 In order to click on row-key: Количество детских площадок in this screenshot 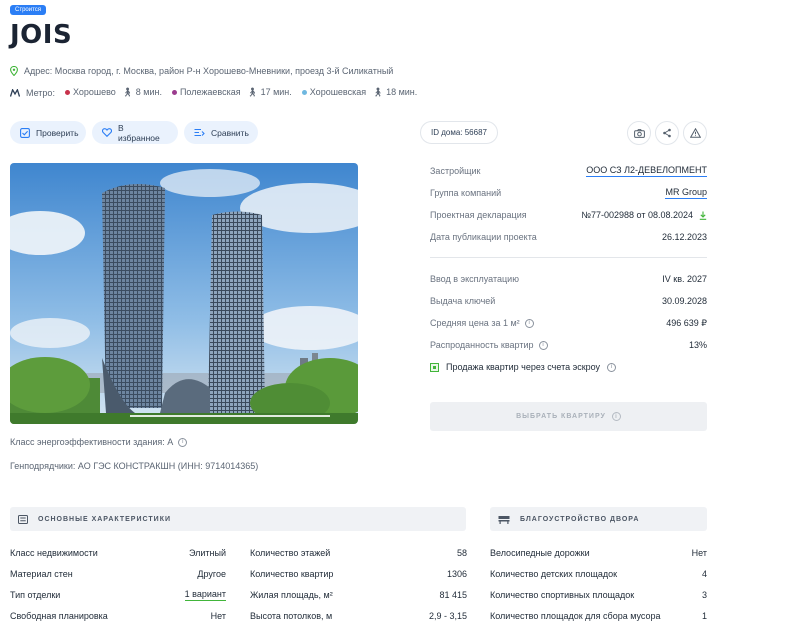, I will do `click(554, 573)`.